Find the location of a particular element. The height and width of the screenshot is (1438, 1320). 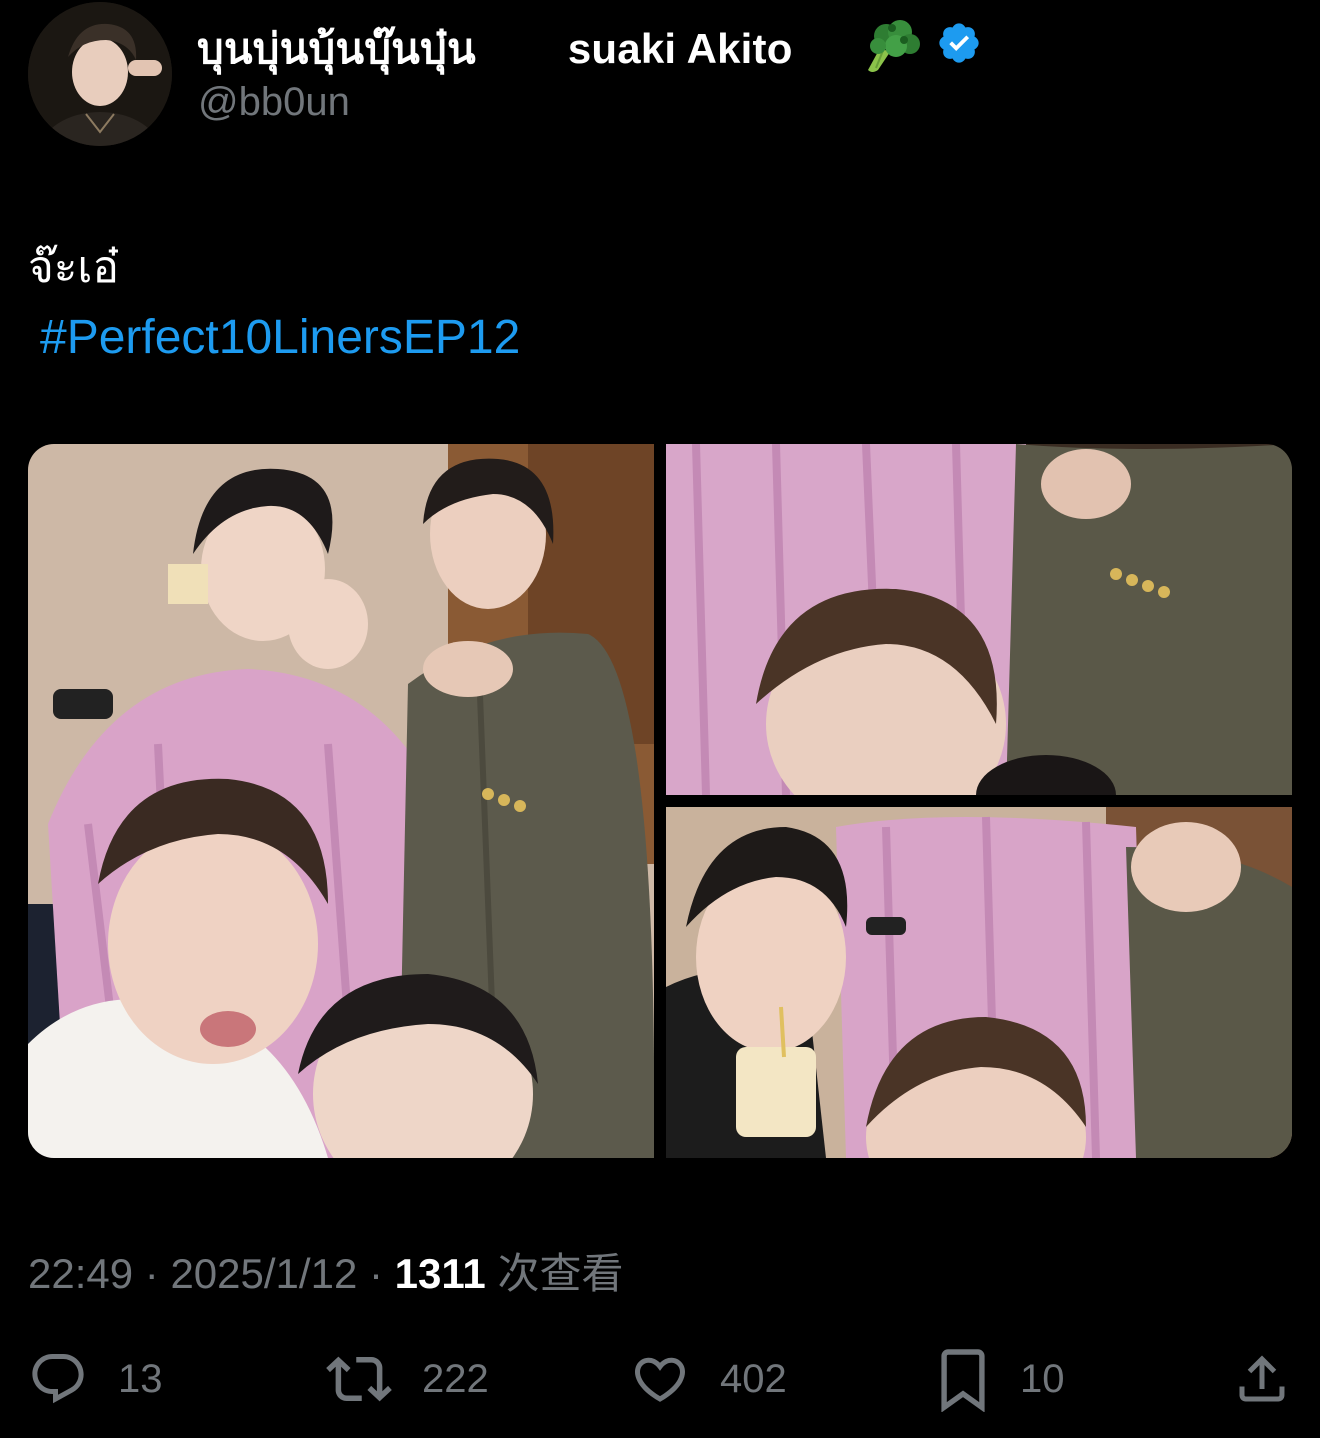

author-display-name: บุนบุ่นบุ้นบุ๊นบุ๋น suaki Akito is located at coordinates (495, 49).